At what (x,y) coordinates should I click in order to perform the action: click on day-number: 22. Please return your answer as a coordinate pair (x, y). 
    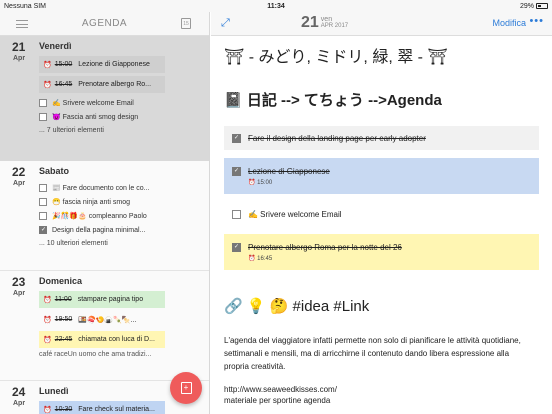
    Looking at the image, I should click on (19, 172).